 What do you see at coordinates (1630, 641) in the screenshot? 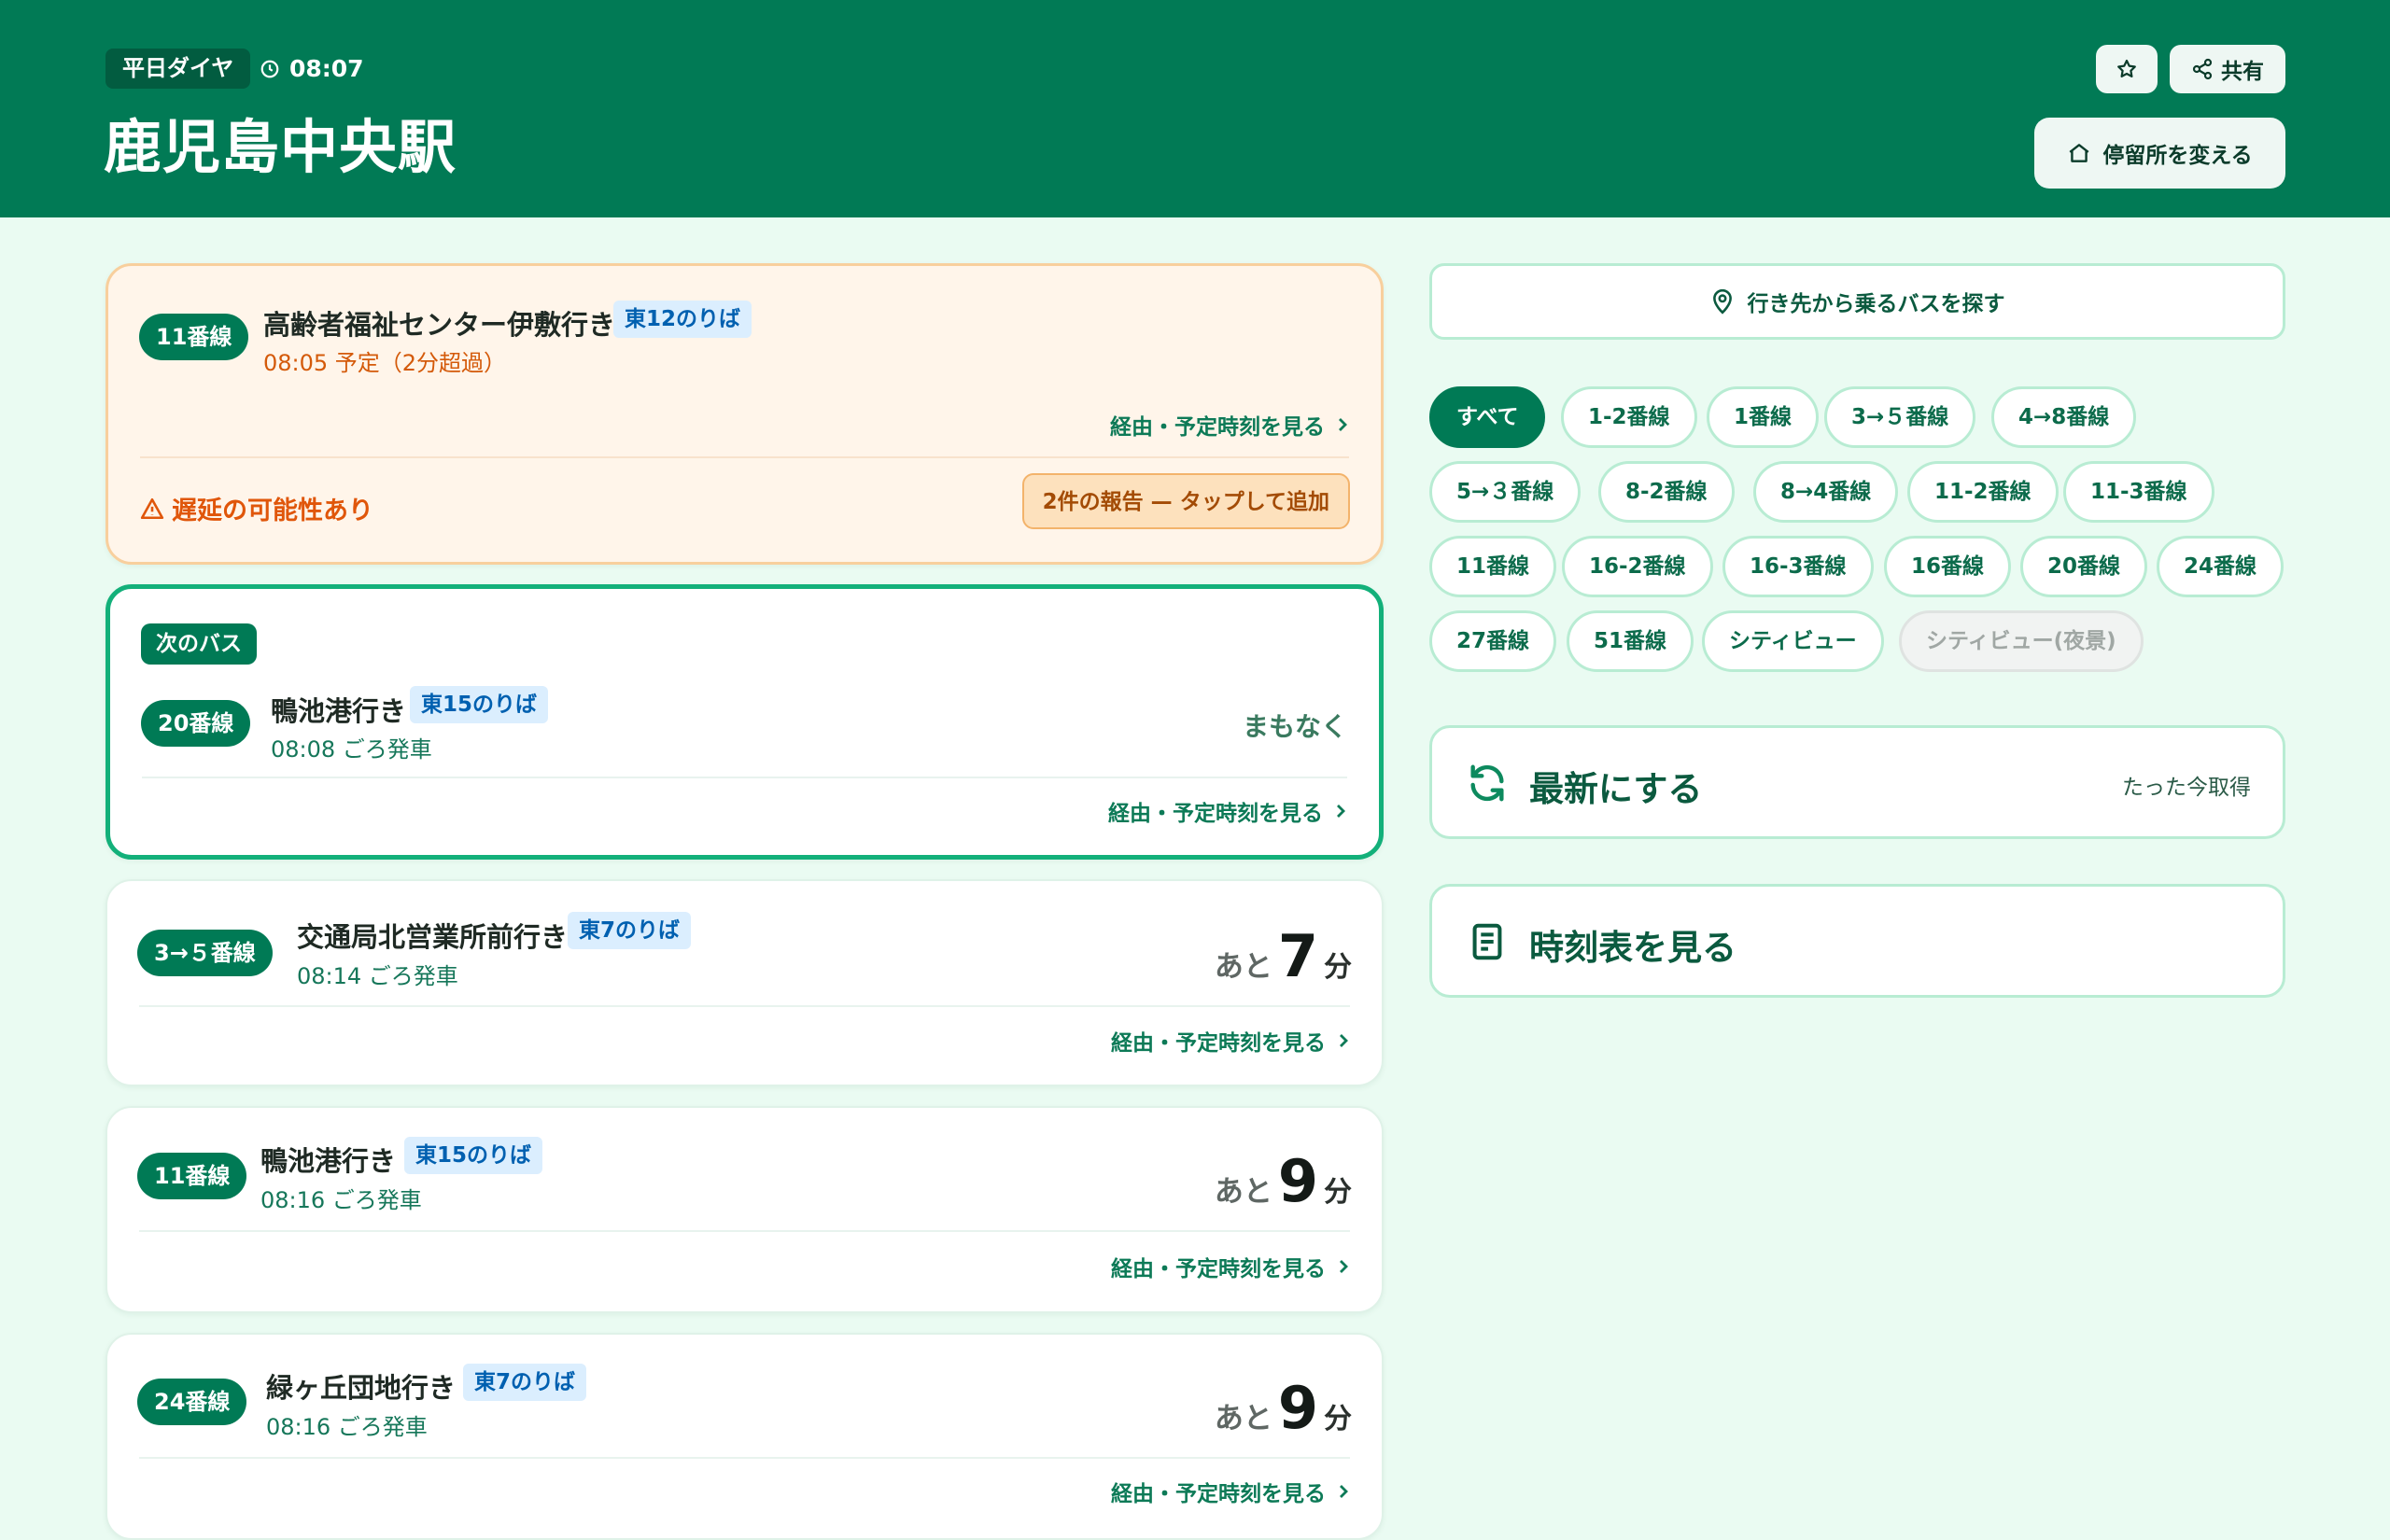
I see `route-filter-chip: 51番線` at bounding box center [1630, 641].